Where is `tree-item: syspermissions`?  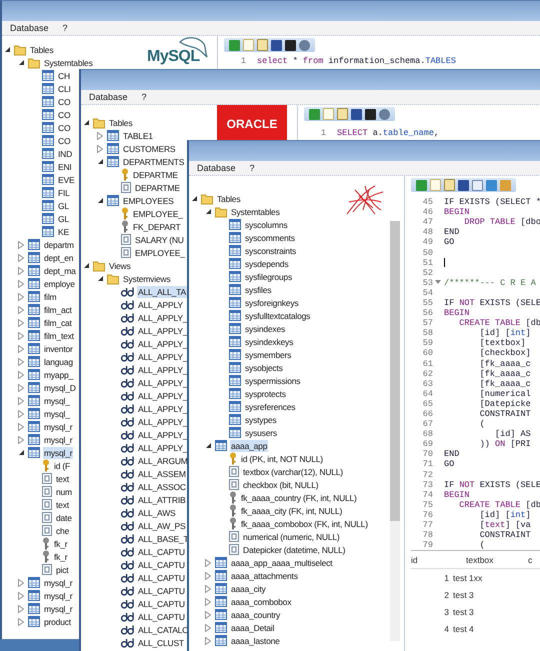
tree-item: syspermissions is located at coordinates (273, 380).